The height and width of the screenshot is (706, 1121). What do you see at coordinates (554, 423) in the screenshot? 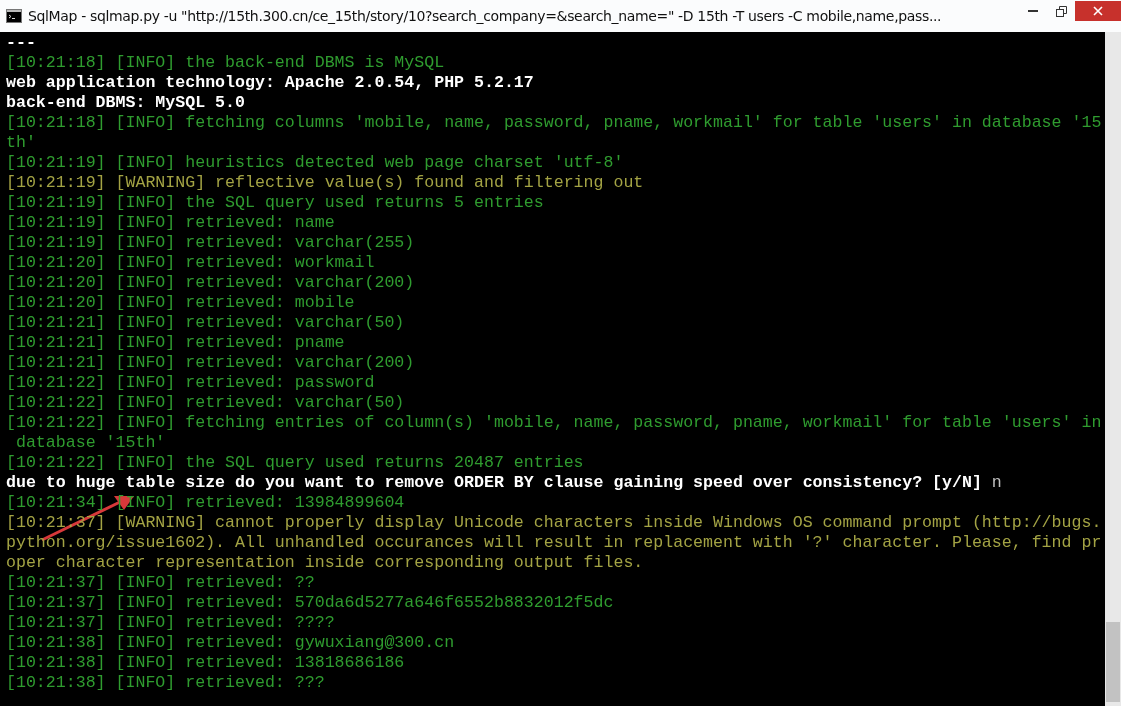
I see `console-line: [10:21:22] [INFO] fetching entries of column(s) 'mobile, name, password, pname, workmail' for table 'users' in` at bounding box center [554, 423].